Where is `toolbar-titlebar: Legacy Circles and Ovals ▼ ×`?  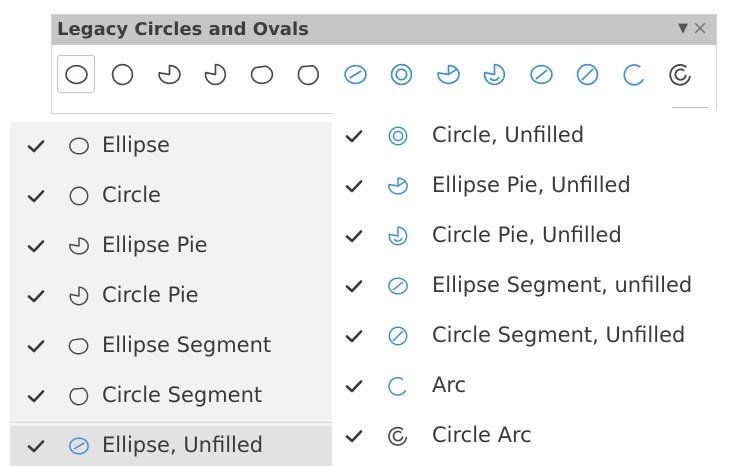
toolbar-titlebar: Legacy Circles and Ovals ▼ × is located at coordinates (384, 30).